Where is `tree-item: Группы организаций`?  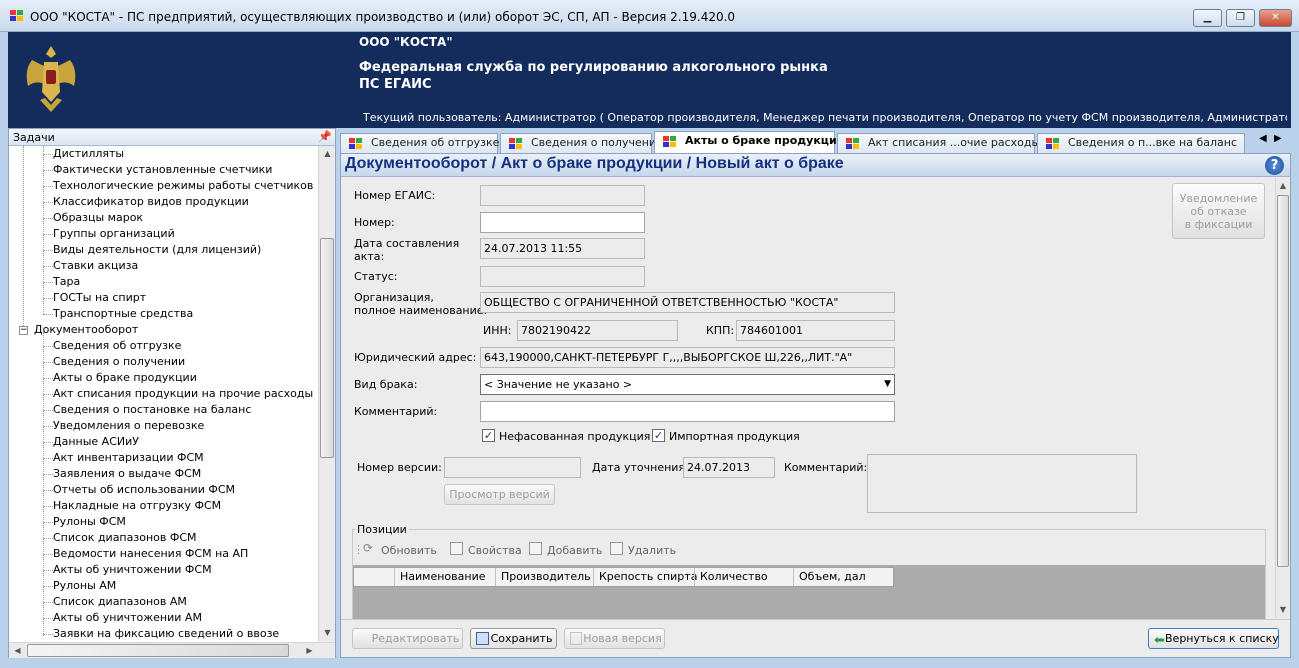 tree-item: Группы организаций is located at coordinates (114, 234).